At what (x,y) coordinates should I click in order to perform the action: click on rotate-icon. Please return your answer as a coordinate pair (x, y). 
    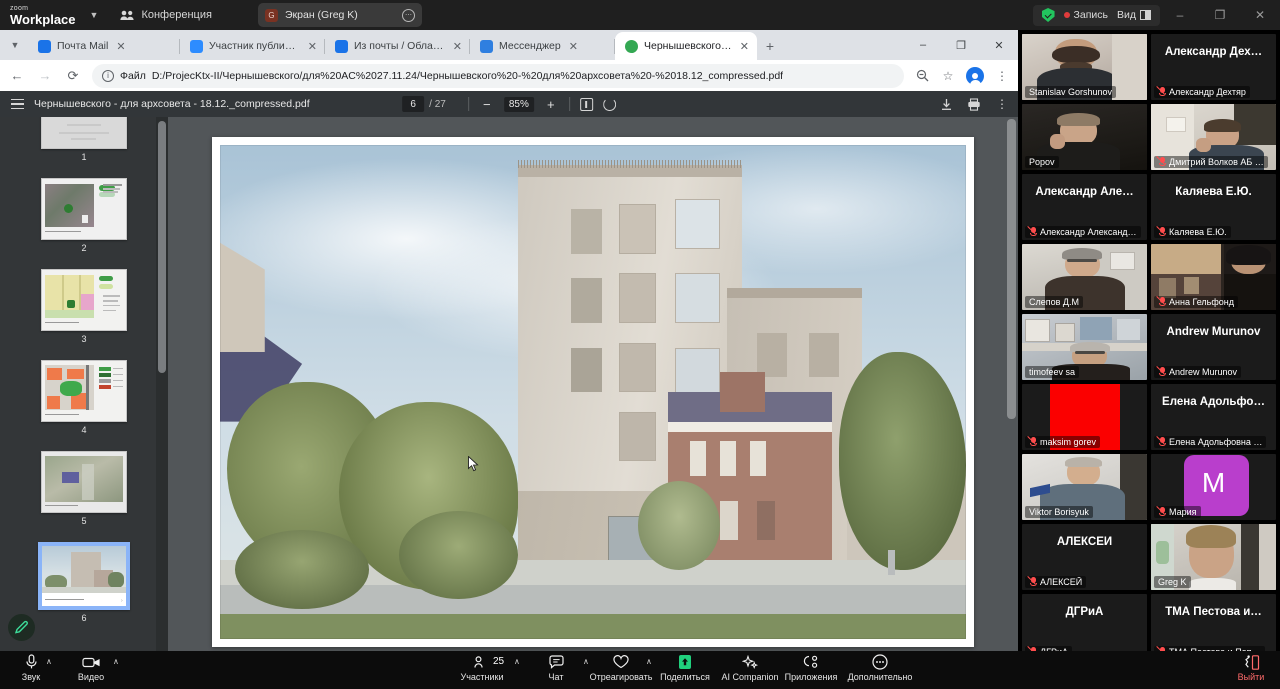
    Looking at the image, I should click on (609, 104).